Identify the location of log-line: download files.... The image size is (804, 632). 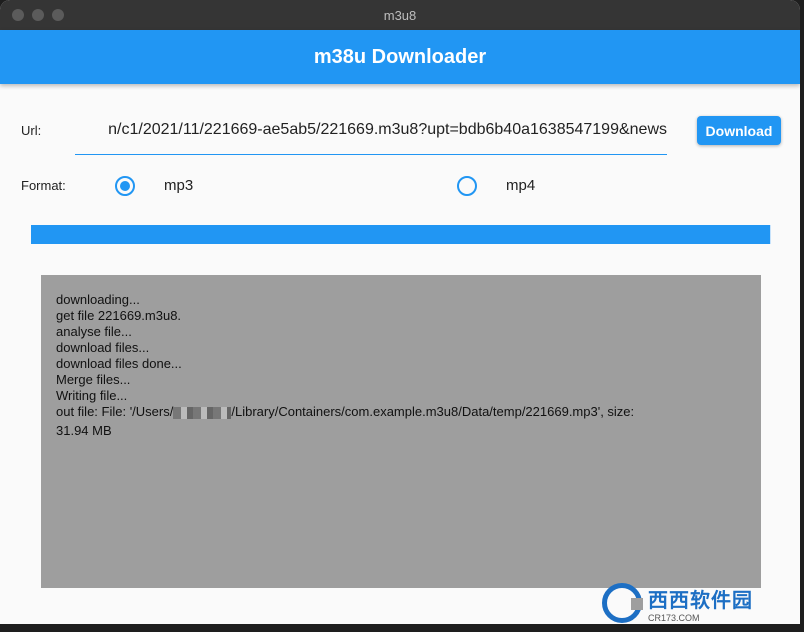
(103, 347).